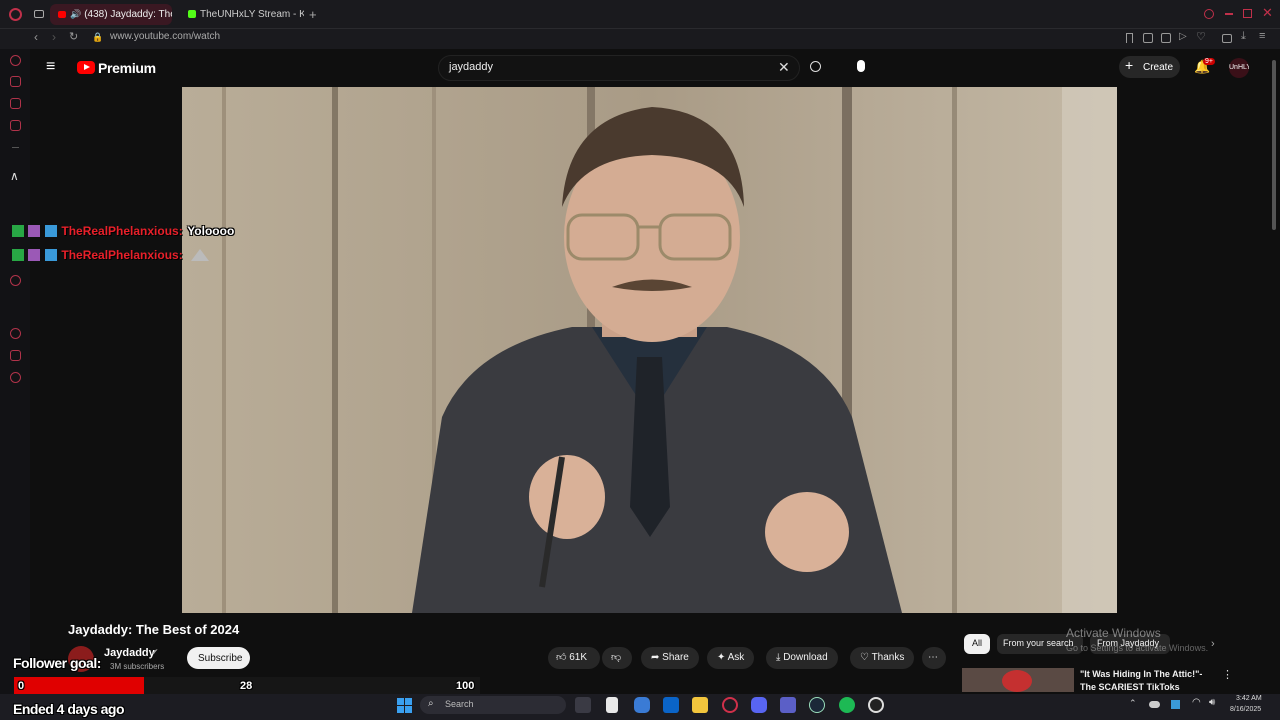 The width and height of the screenshot is (1280, 720). What do you see at coordinates (404, 705) in the screenshot?
I see `windows-start-icon` at bounding box center [404, 705].